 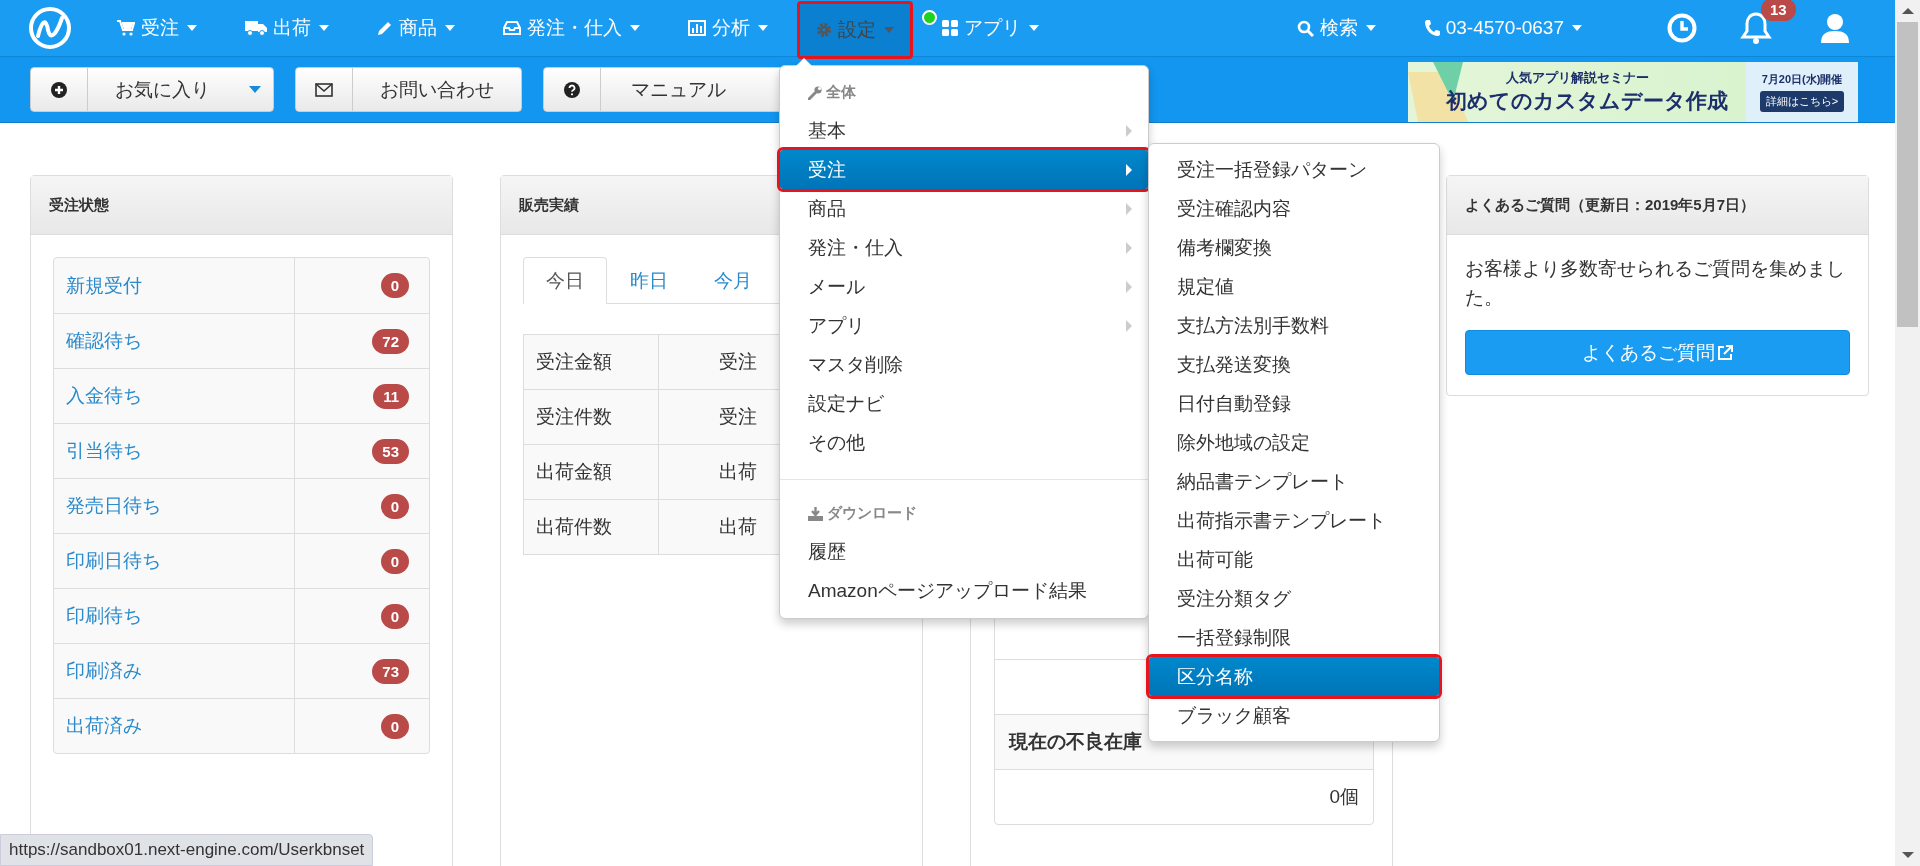 What do you see at coordinates (591, 527) in the screenshot?
I see `table-cell: 出荷件数` at bounding box center [591, 527].